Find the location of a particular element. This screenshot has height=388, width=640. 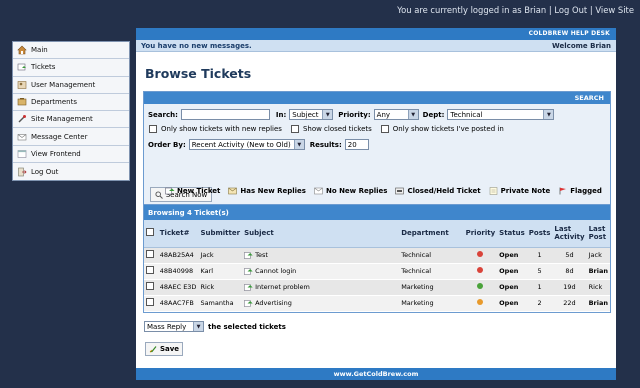

ticket-department: Technical is located at coordinates (431, 271).